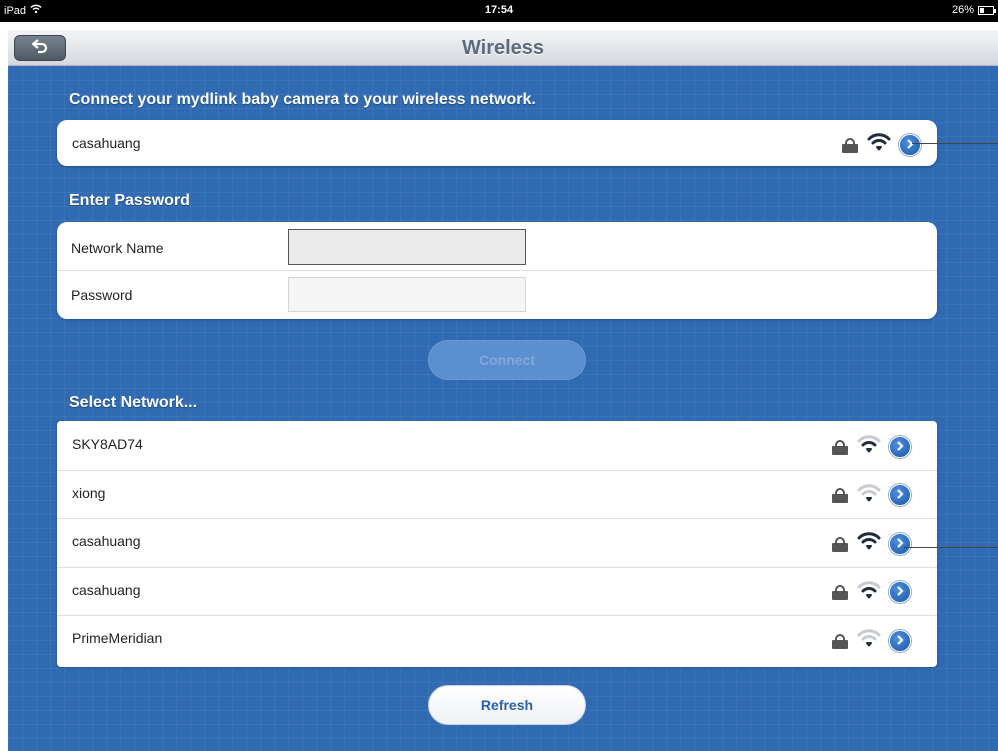 The width and height of the screenshot is (998, 751). I want to click on password-label: Password, so click(102, 295).